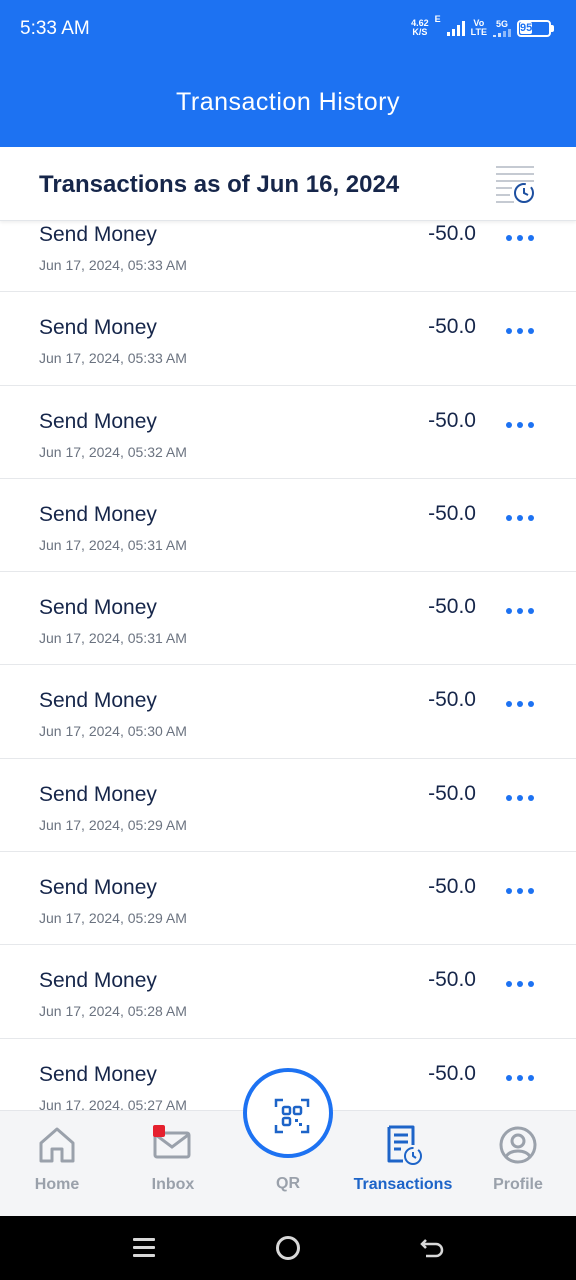  I want to click on qr-scan-icon, so click(292, 1116).